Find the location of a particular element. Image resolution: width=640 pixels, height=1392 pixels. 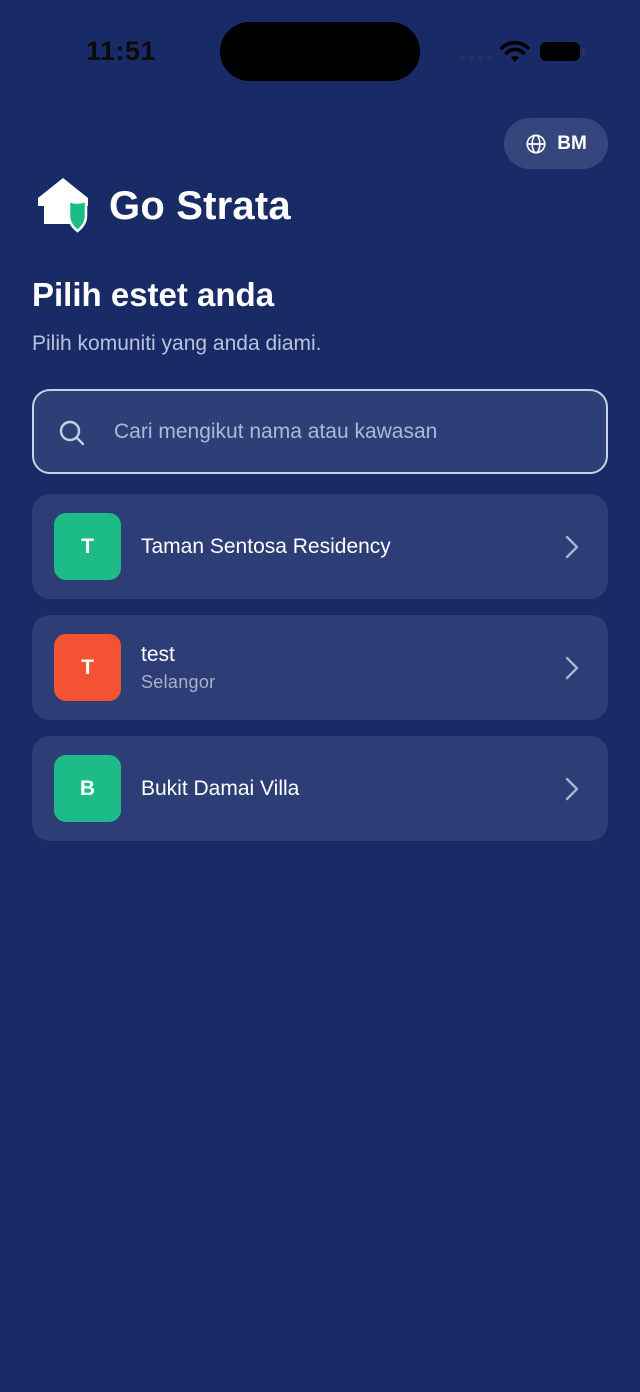

dynamic-island is located at coordinates (320, 51).